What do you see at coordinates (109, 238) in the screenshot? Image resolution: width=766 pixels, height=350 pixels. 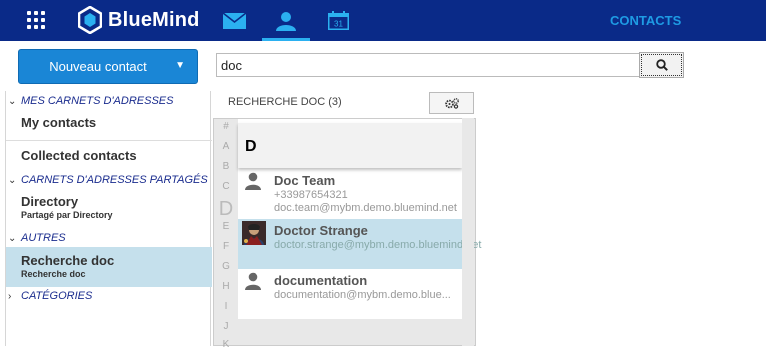 I see `section-others: ⌄ AUTRES` at bounding box center [109, 238].